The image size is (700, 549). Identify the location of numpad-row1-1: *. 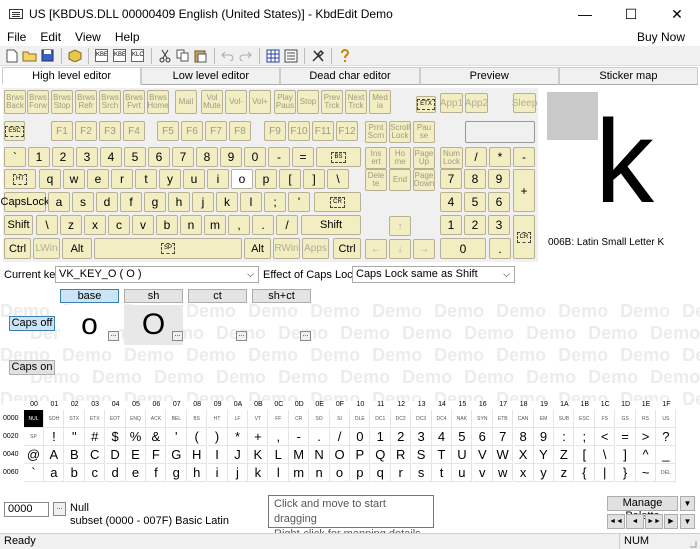
(500, 157).